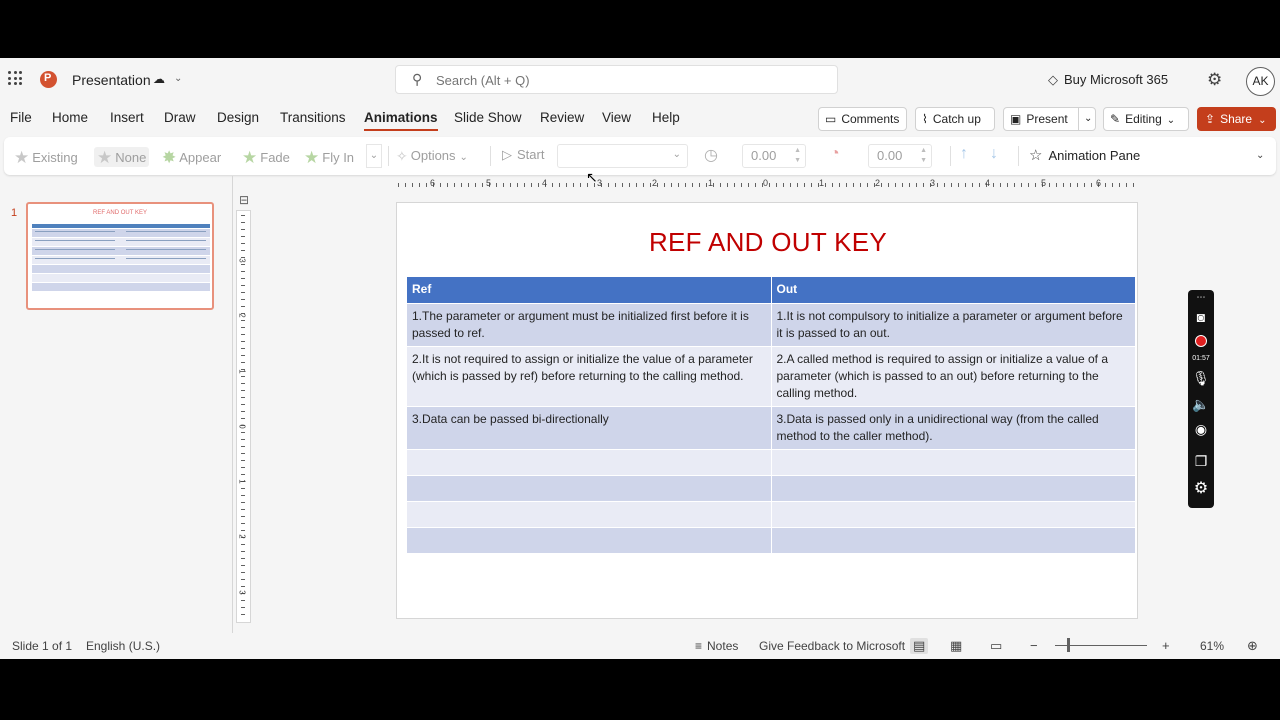  What do you see at coordinates (900, 156) in the screenshot?
I see `delay-input: 0.00 ▲ ▼` at bounding box center [900, 156].